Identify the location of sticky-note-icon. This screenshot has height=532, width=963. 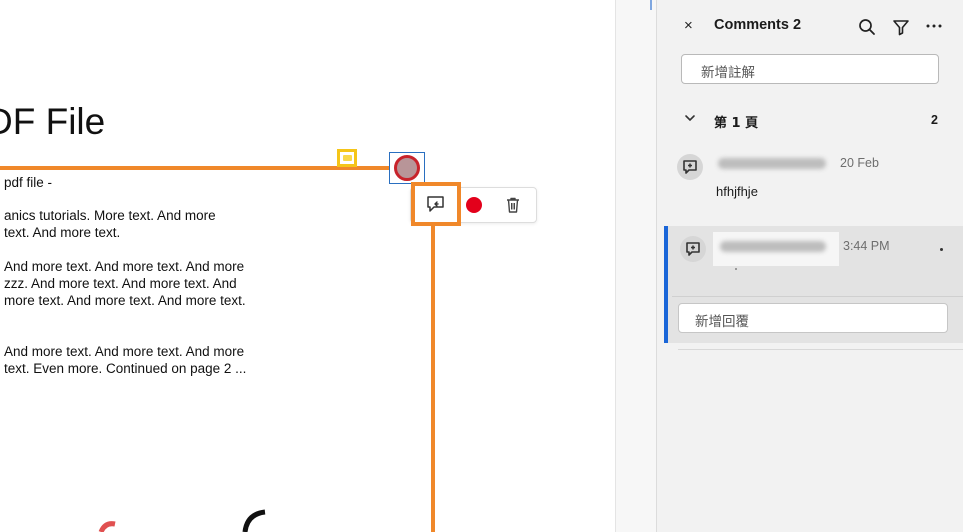
(347, 158).